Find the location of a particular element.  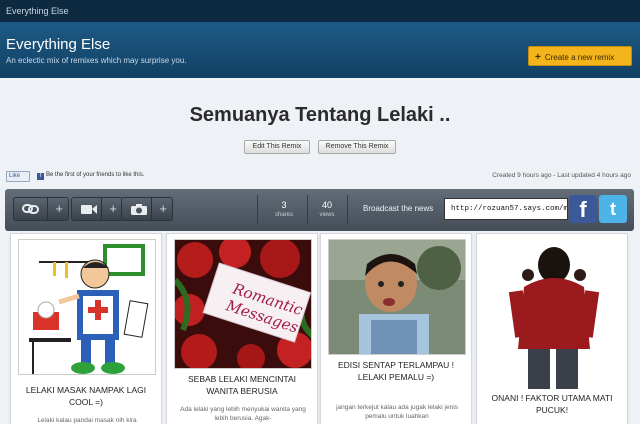

views-count: 40 views is located at coordinates (327, 209).